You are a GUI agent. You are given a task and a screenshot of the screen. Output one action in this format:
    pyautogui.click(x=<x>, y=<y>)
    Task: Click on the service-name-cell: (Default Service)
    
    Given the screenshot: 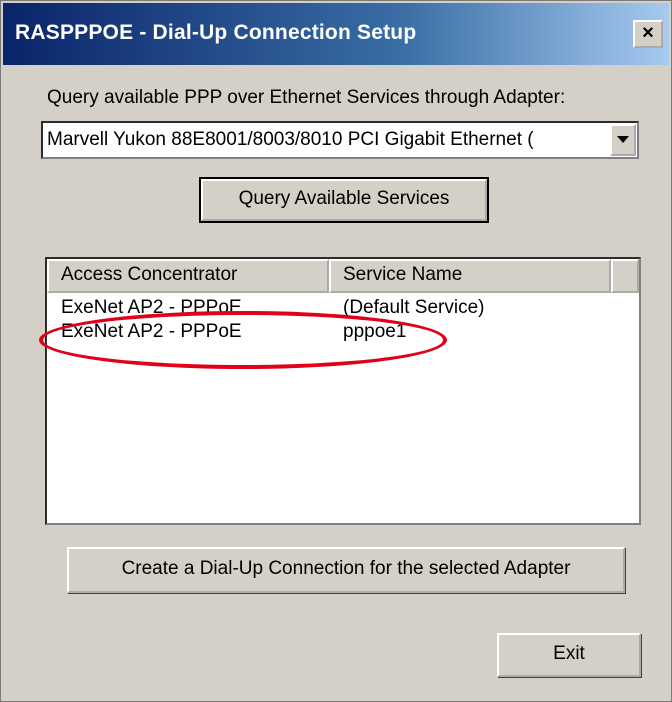 What is the action you would take?
    pyautogui.click(x=414, y=307)
    